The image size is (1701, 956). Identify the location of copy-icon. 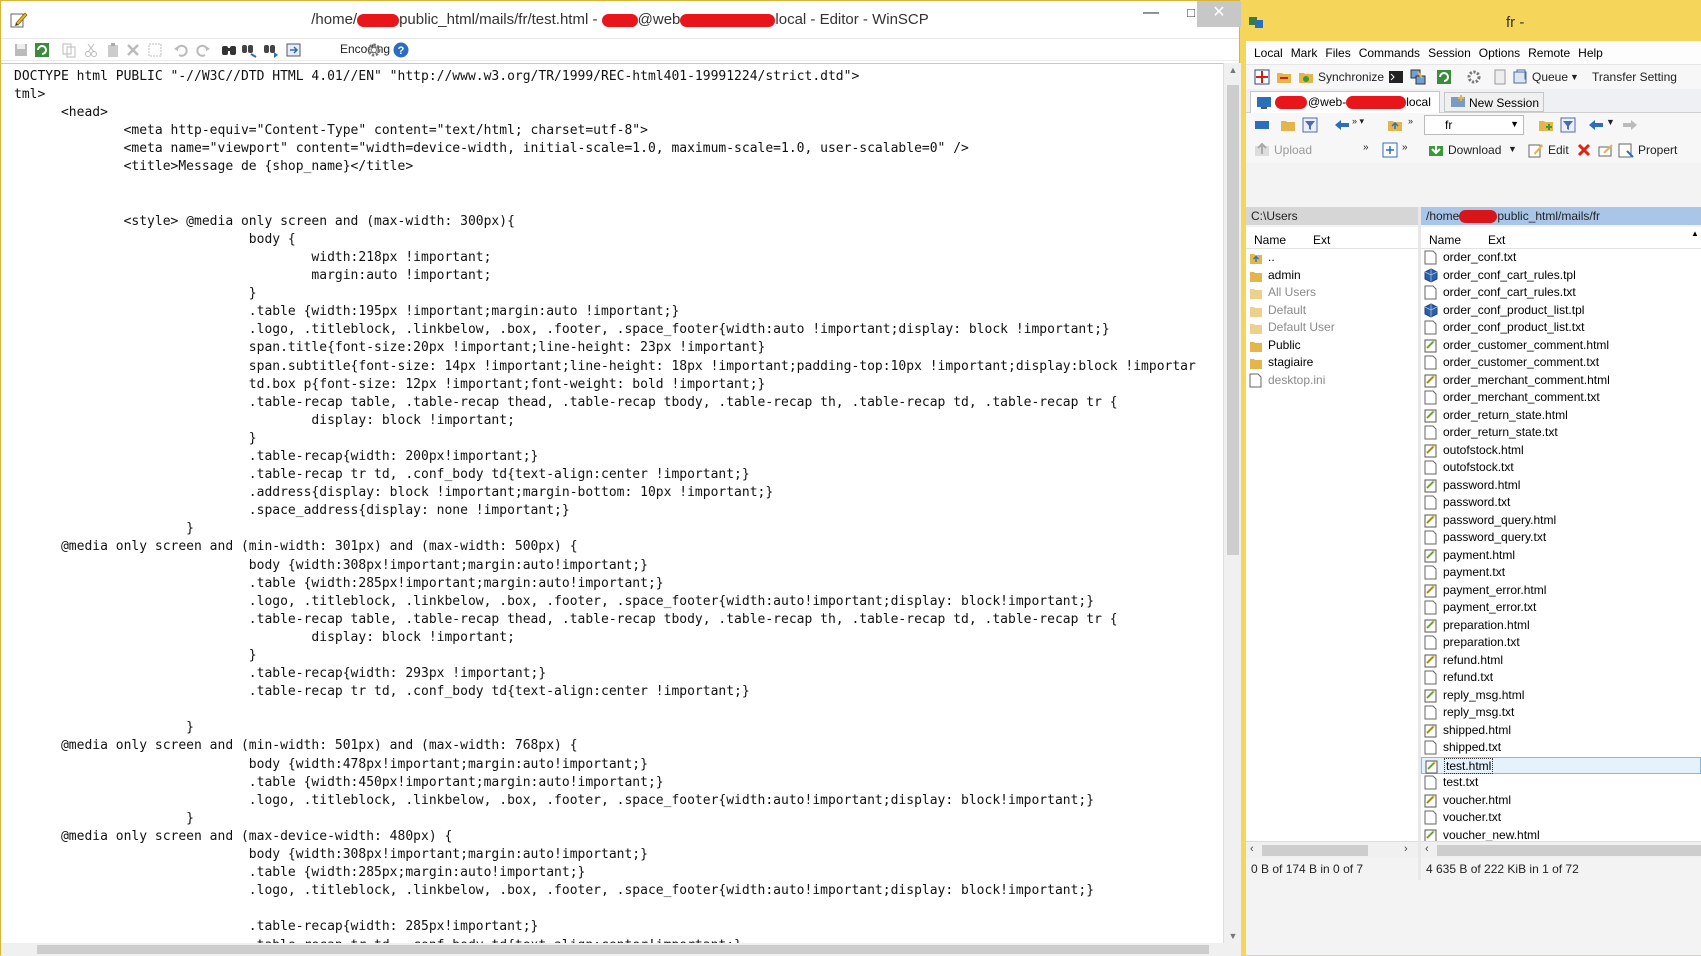
(69, 50).